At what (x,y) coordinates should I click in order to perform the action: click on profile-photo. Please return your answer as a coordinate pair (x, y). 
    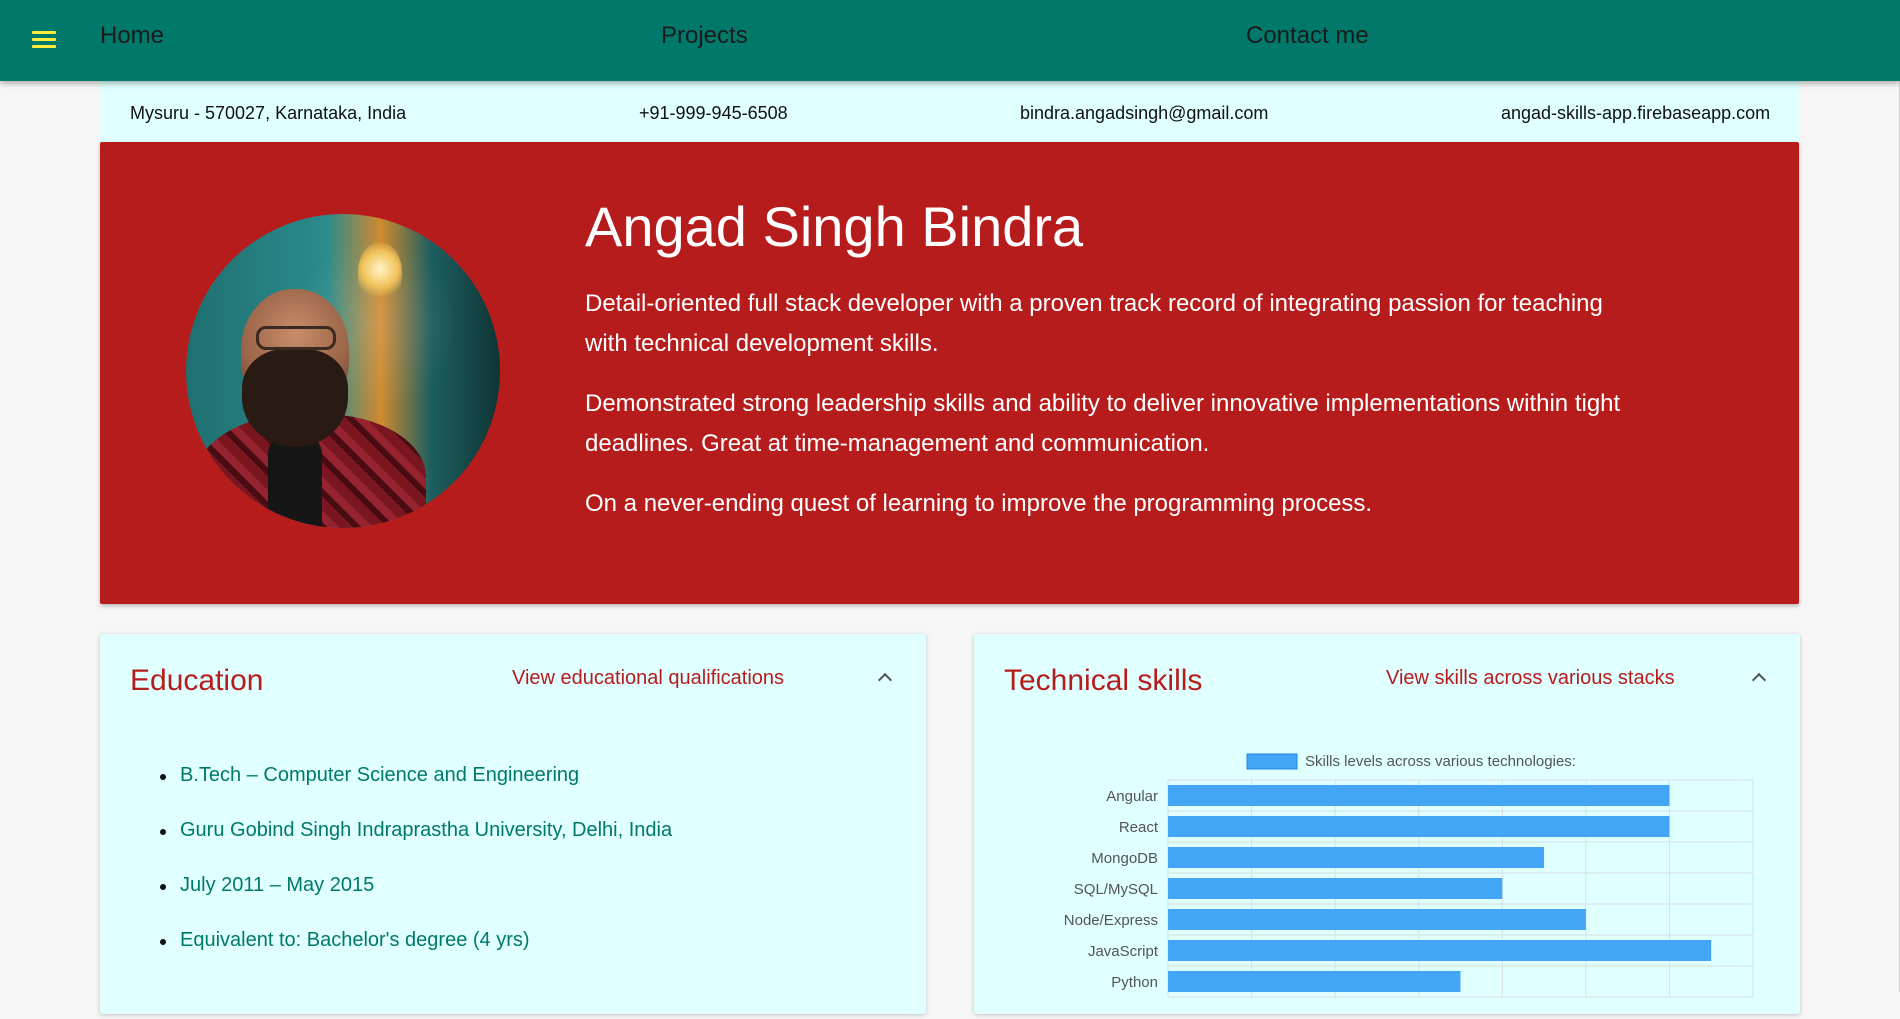
    Looking at the image, I should click on (343, 371).